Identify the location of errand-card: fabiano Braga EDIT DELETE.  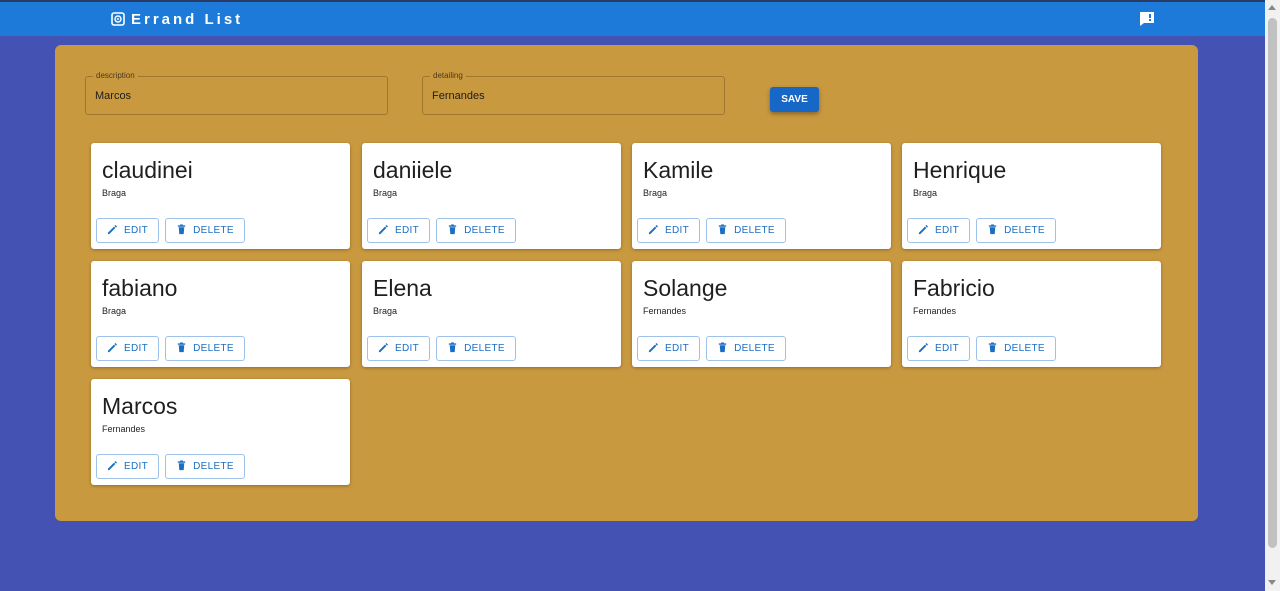
(220, 314).